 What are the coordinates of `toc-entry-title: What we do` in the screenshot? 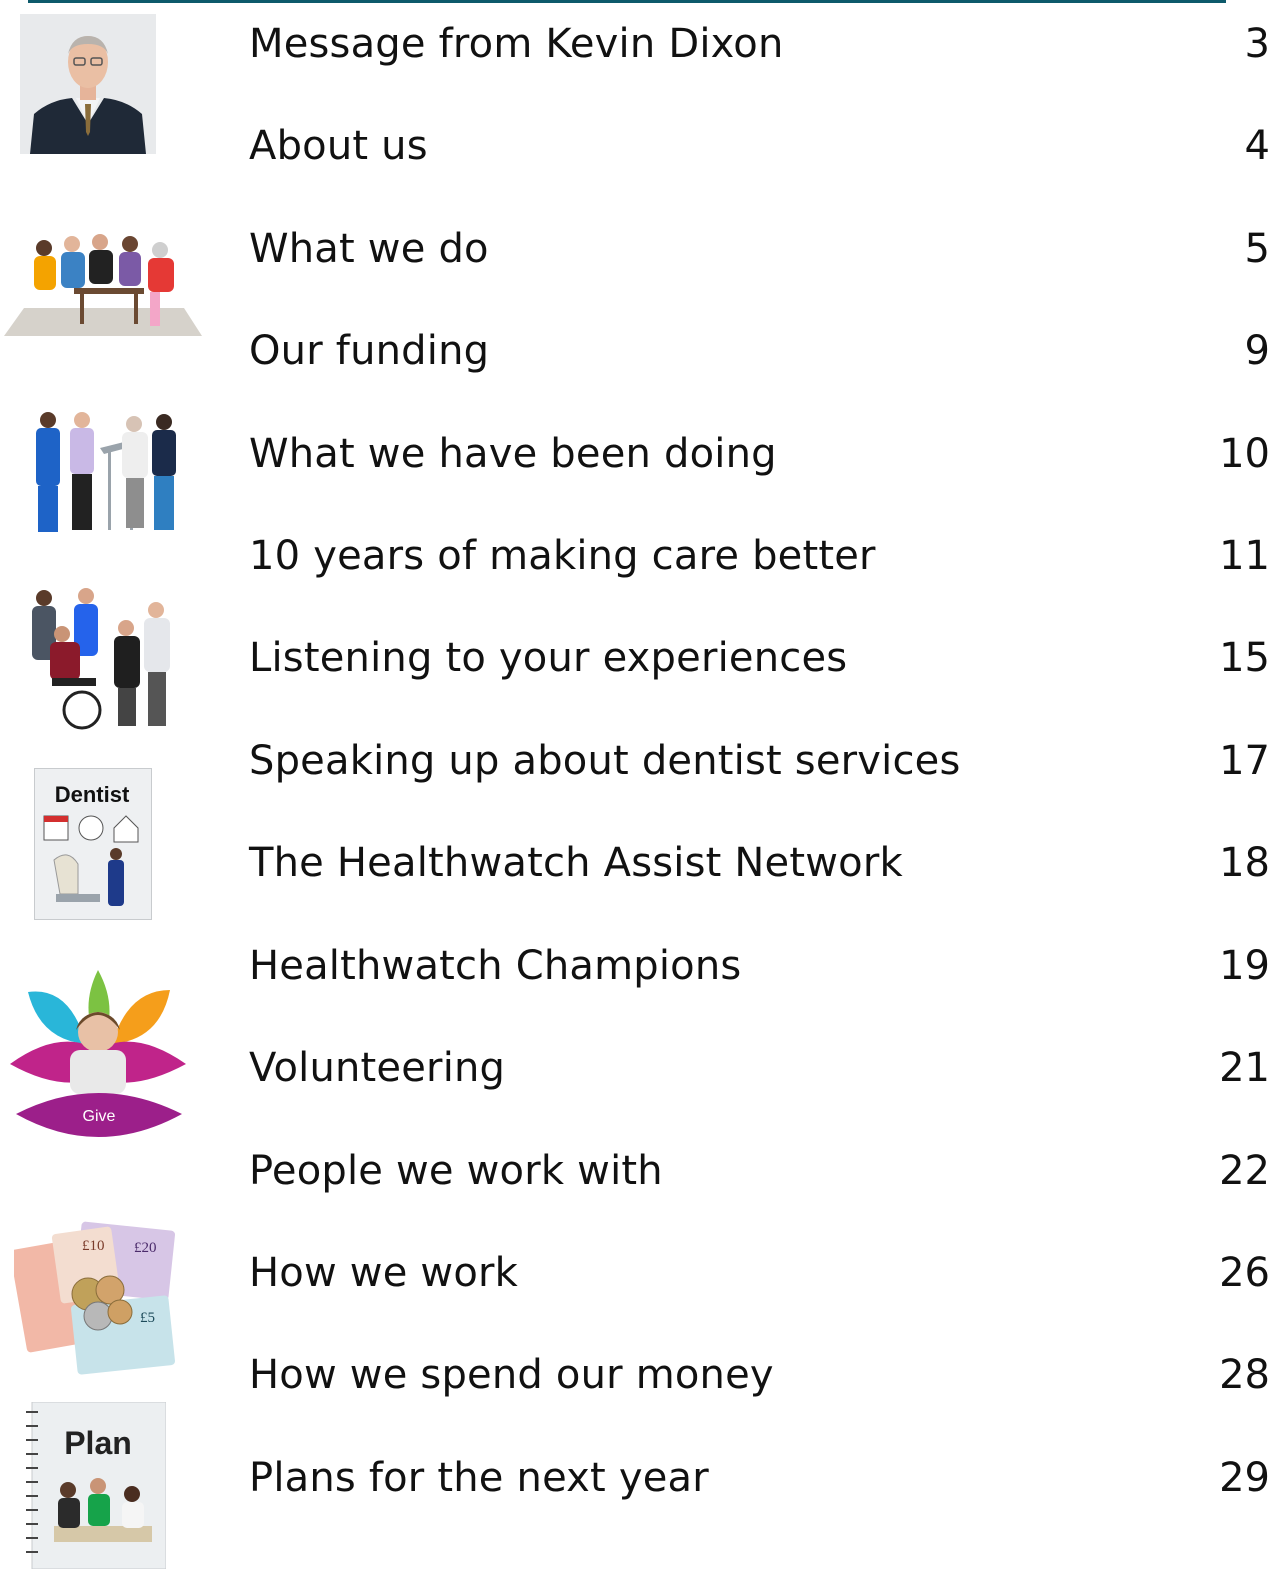 It's located at (369, 249).